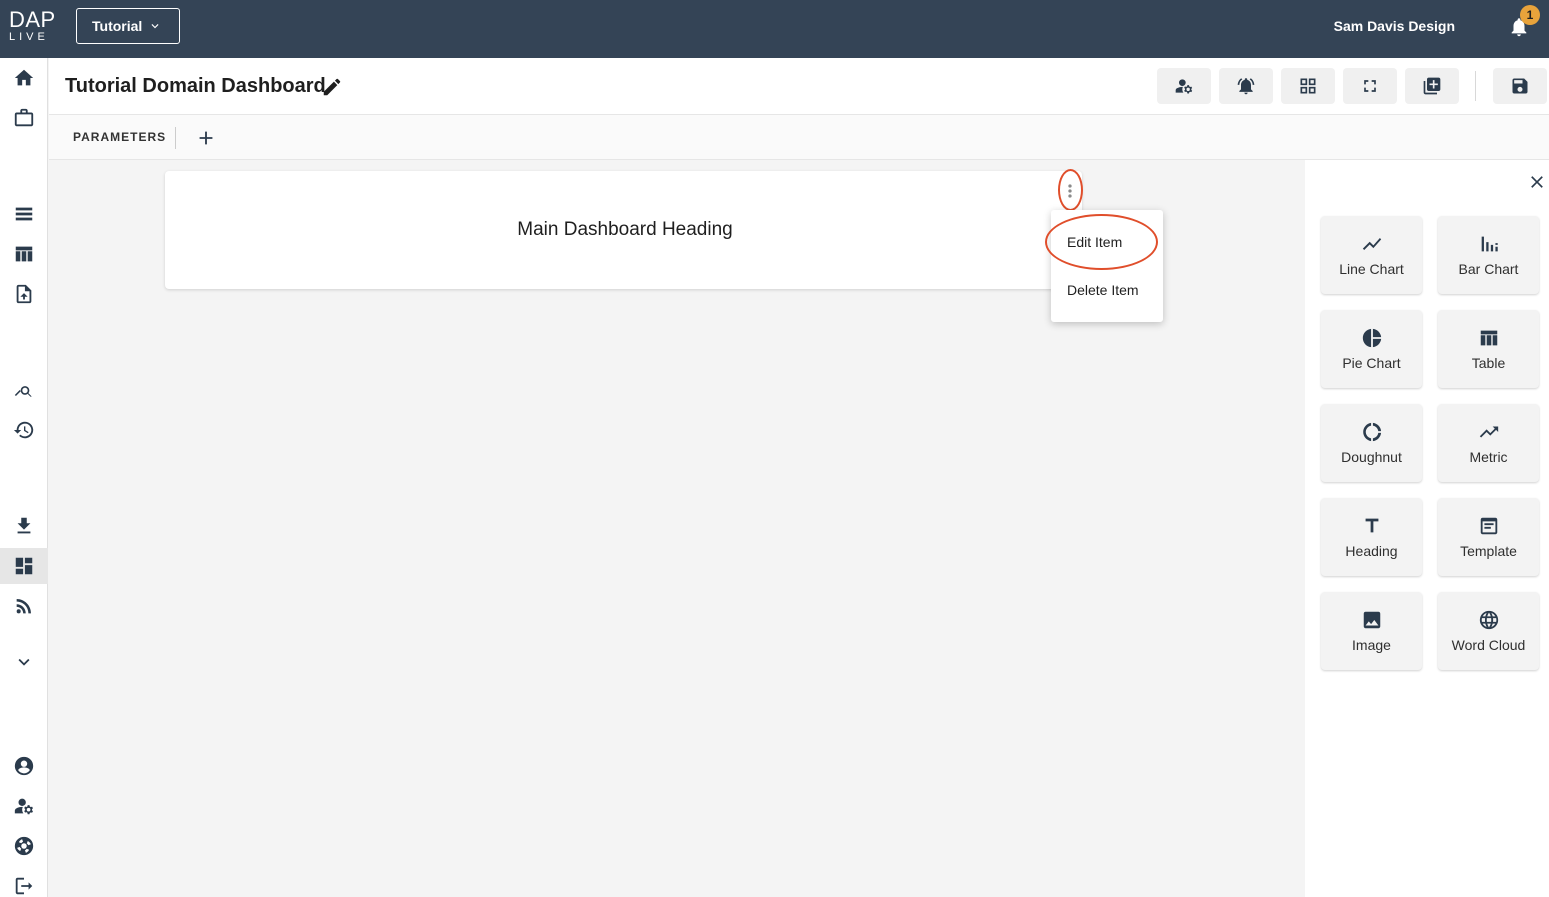 The image size is (1549, 897). I want to click on sidebar-item-upload, so click(24, 294).